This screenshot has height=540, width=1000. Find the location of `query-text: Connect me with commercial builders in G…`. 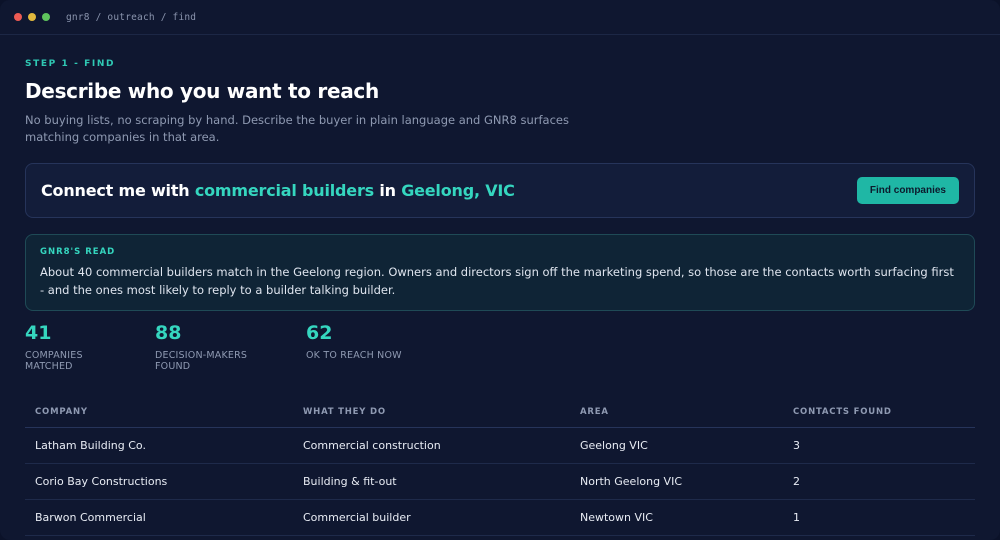

query-text: Connect me with commercial builders in G… is located at coordinates (278, 190).